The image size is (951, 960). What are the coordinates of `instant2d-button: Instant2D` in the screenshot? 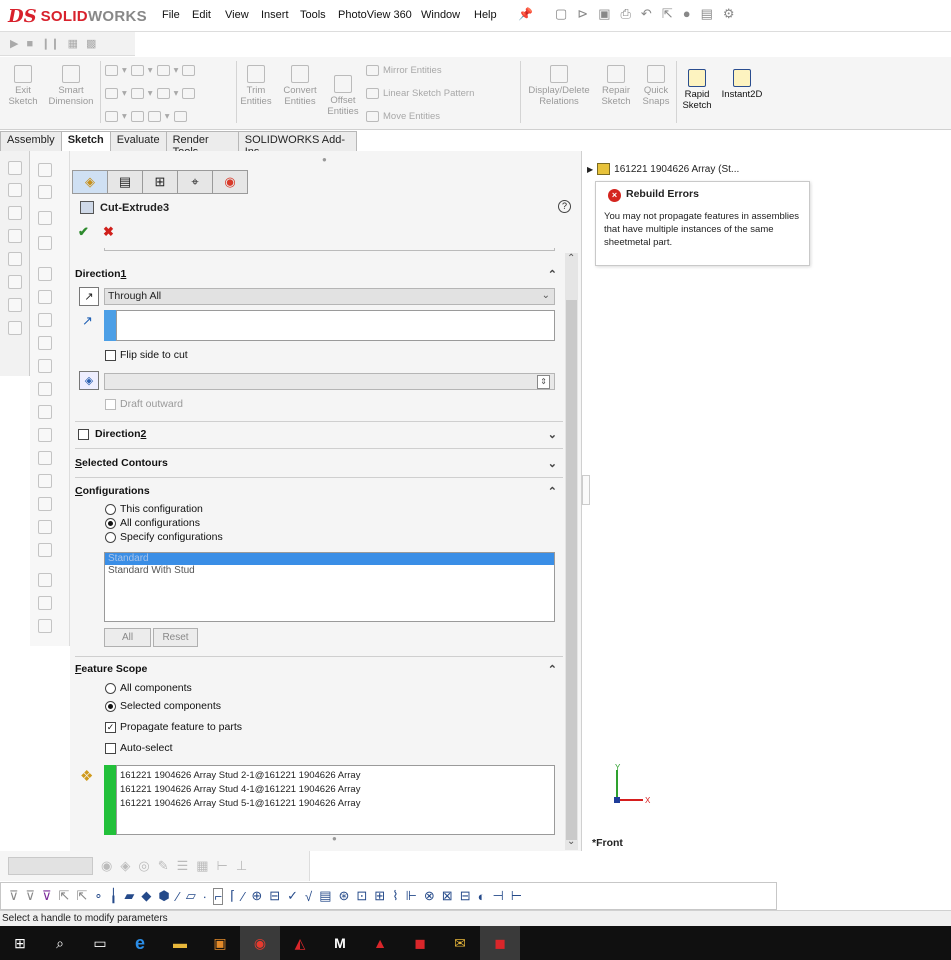 It's located at (742, 84).